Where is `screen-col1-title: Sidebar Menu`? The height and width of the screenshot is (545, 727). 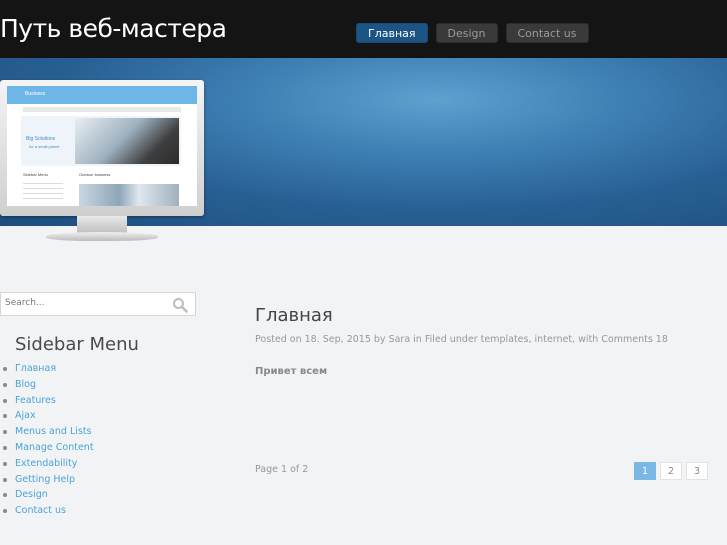
screen-col1-title: Sidebar Menu is located at coordinates (35, 174).